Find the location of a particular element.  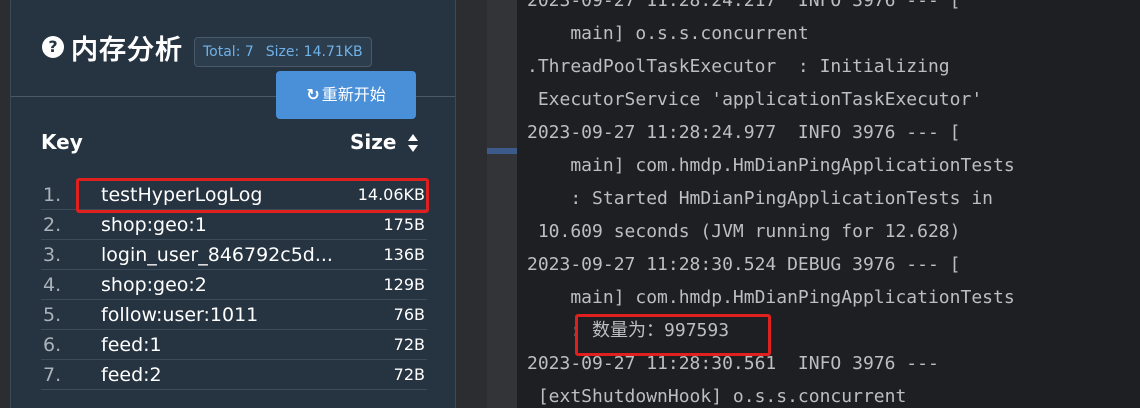

restart-button: ↻ 重新开始 is located at coordinates (346, 95).